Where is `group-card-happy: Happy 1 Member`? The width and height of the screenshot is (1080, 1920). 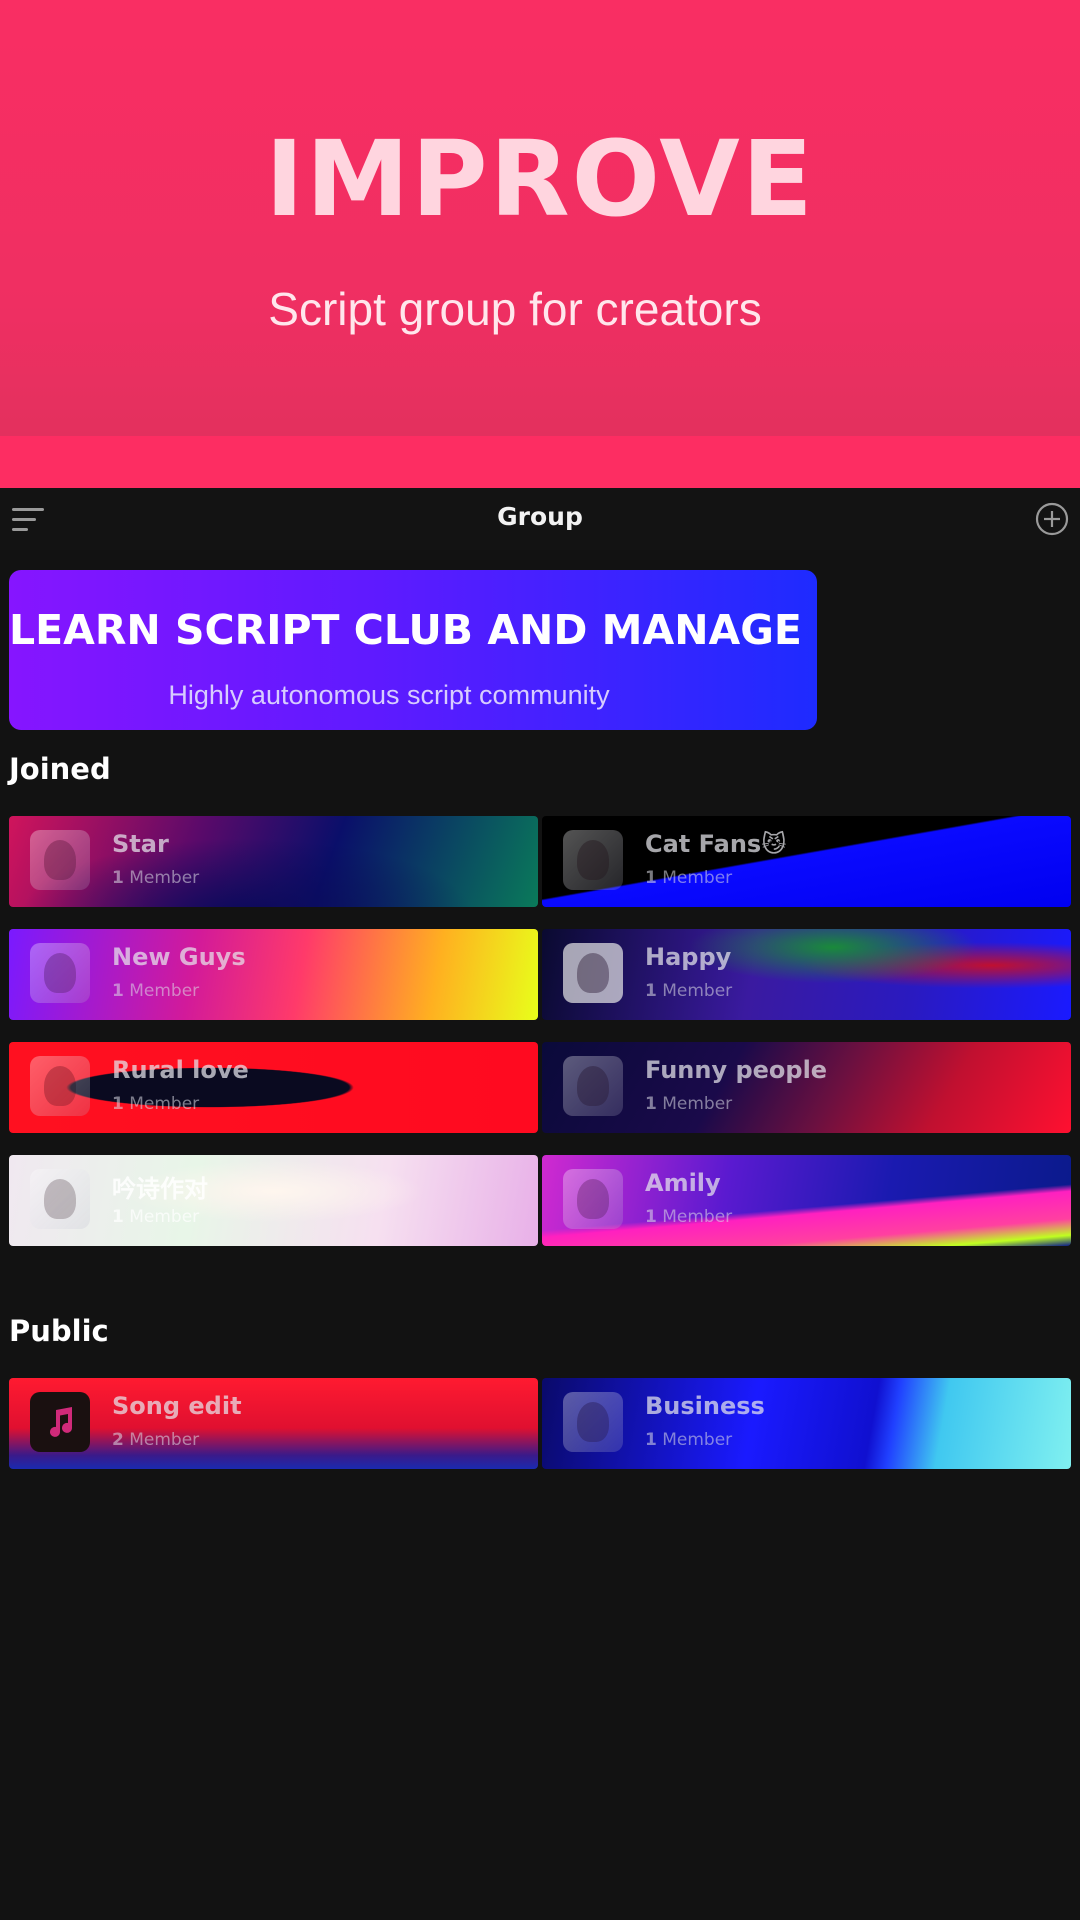 group-card-happy: Happy 1 Member is located at coordinates (806, 974).